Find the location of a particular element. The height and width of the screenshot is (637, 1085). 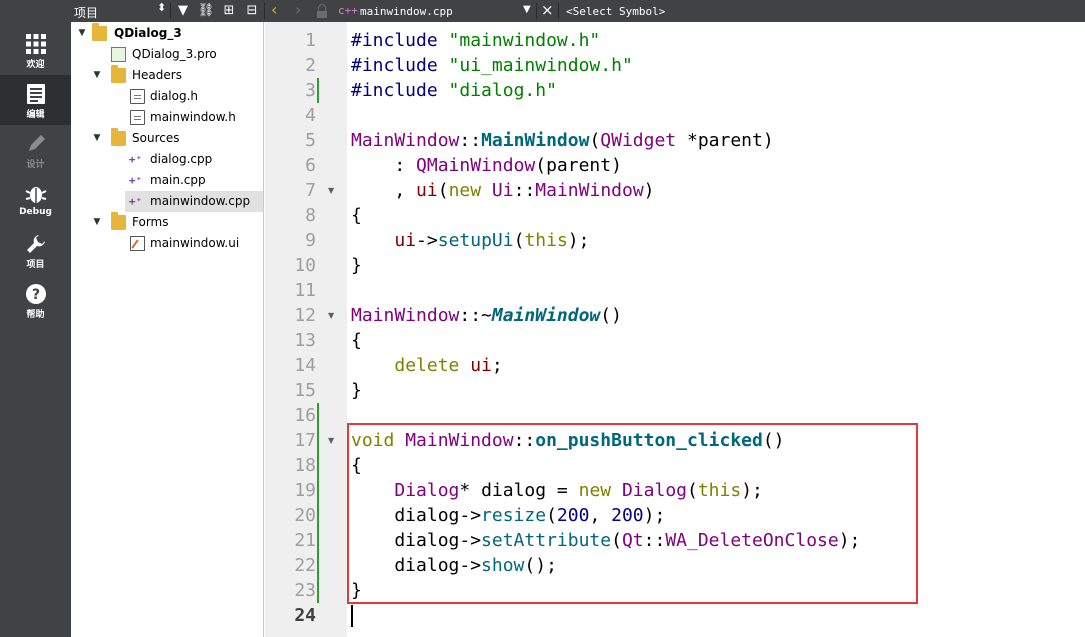

code-line: #include "ui_mainwindow.h" is located at coordinates (492, 65).